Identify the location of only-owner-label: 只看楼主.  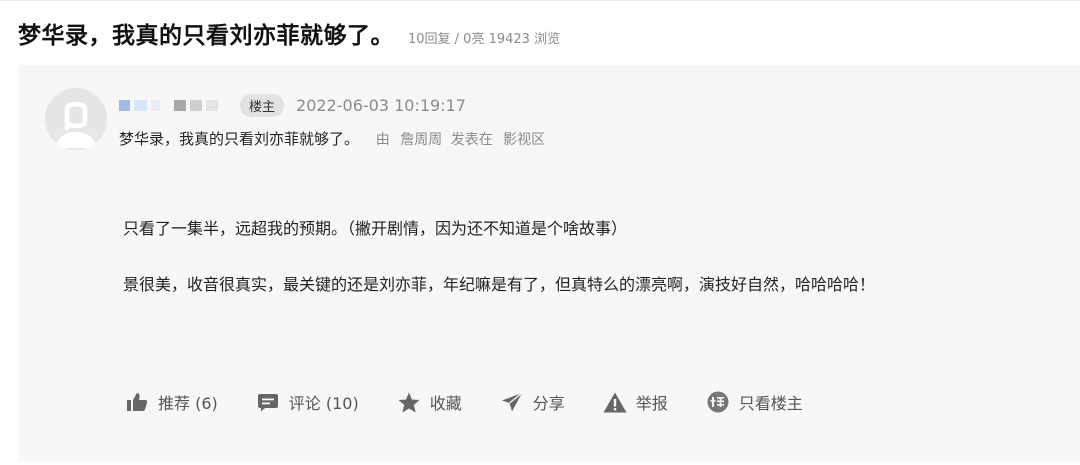
(770, 403).